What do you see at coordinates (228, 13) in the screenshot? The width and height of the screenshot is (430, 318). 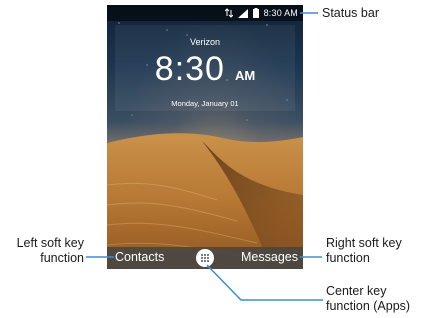 I see `network-activity-icon` at bounding box center [228, 13].